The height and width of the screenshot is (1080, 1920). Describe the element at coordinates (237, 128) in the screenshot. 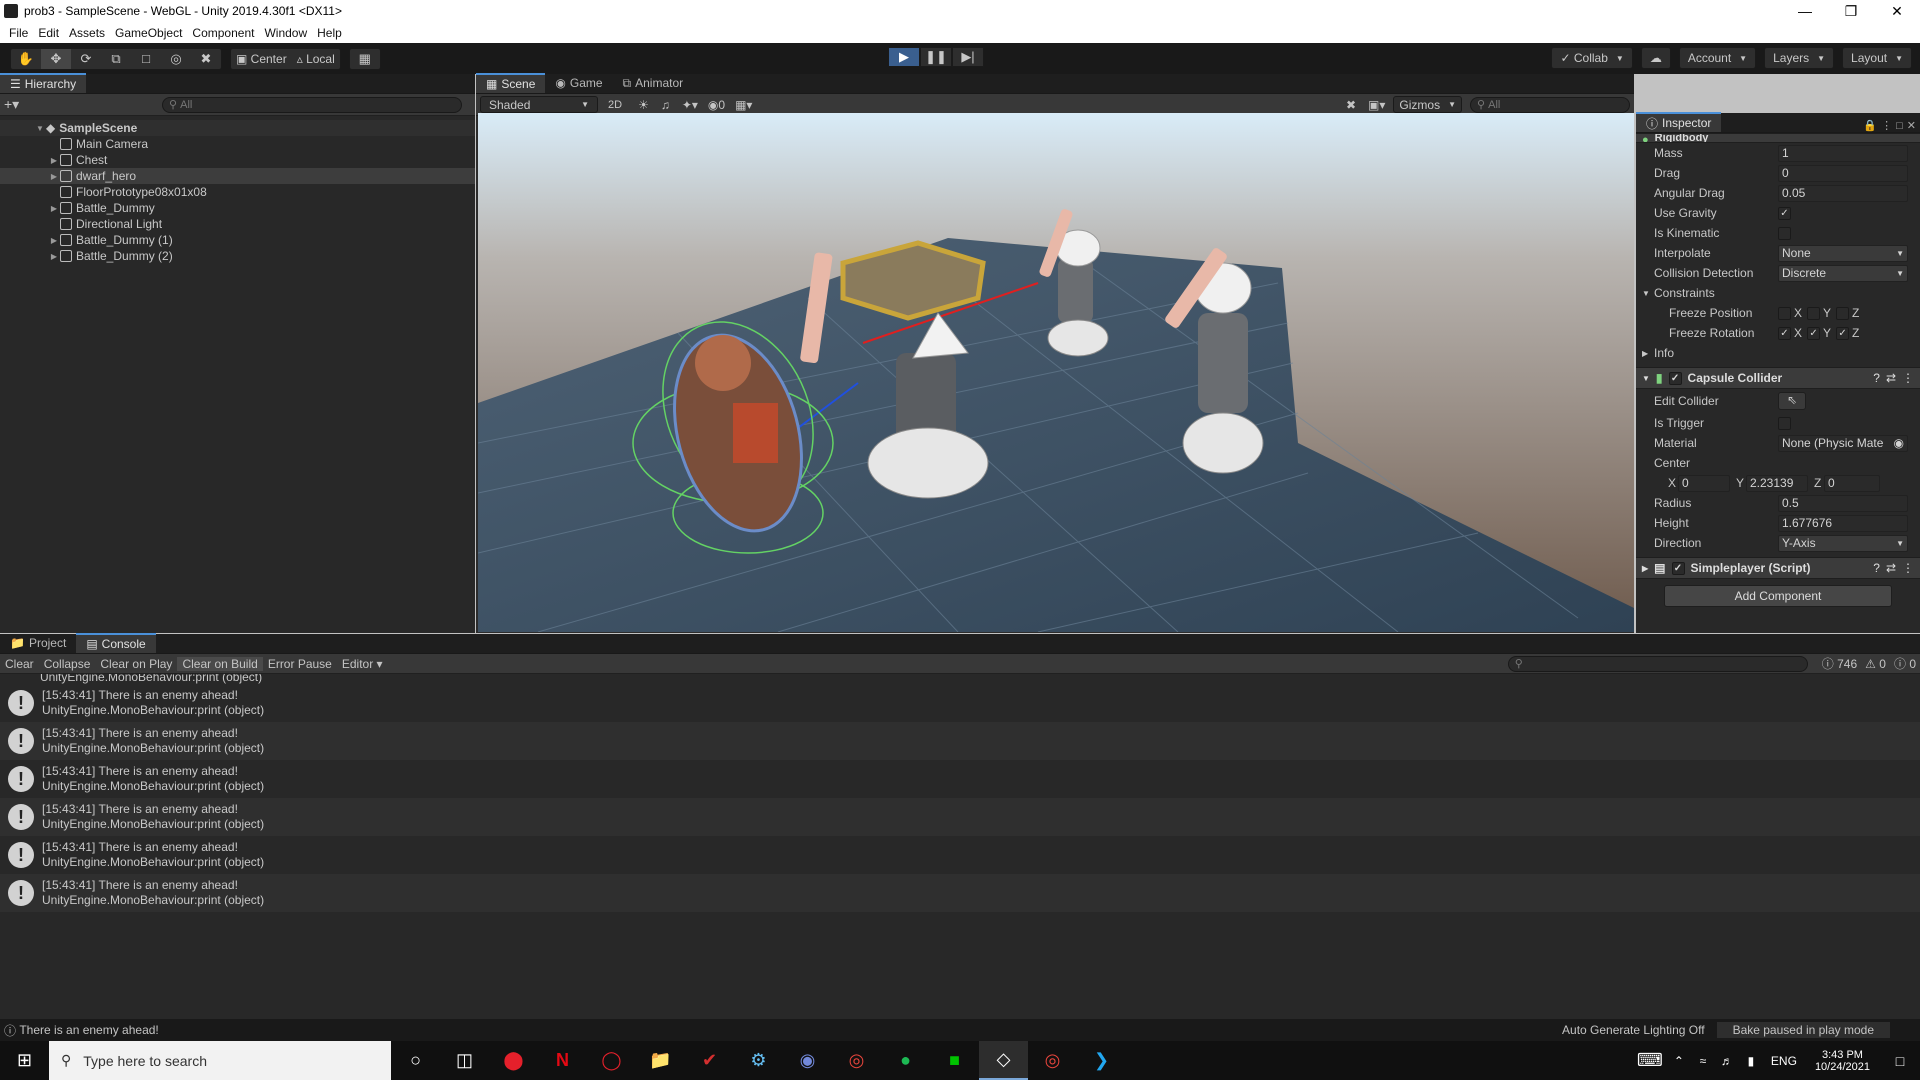

I see `hierarchy-scene-row: ▼ ◆ SampleScene` at that location.